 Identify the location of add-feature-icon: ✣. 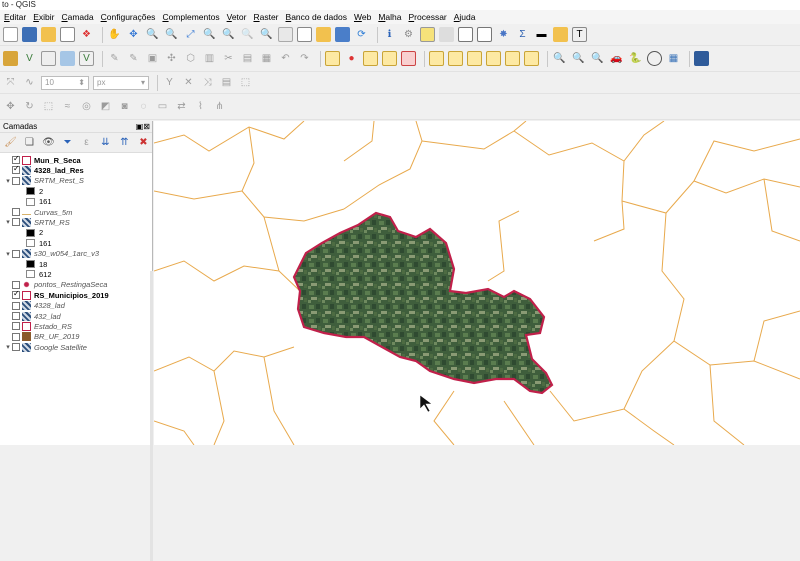
(171, 58).